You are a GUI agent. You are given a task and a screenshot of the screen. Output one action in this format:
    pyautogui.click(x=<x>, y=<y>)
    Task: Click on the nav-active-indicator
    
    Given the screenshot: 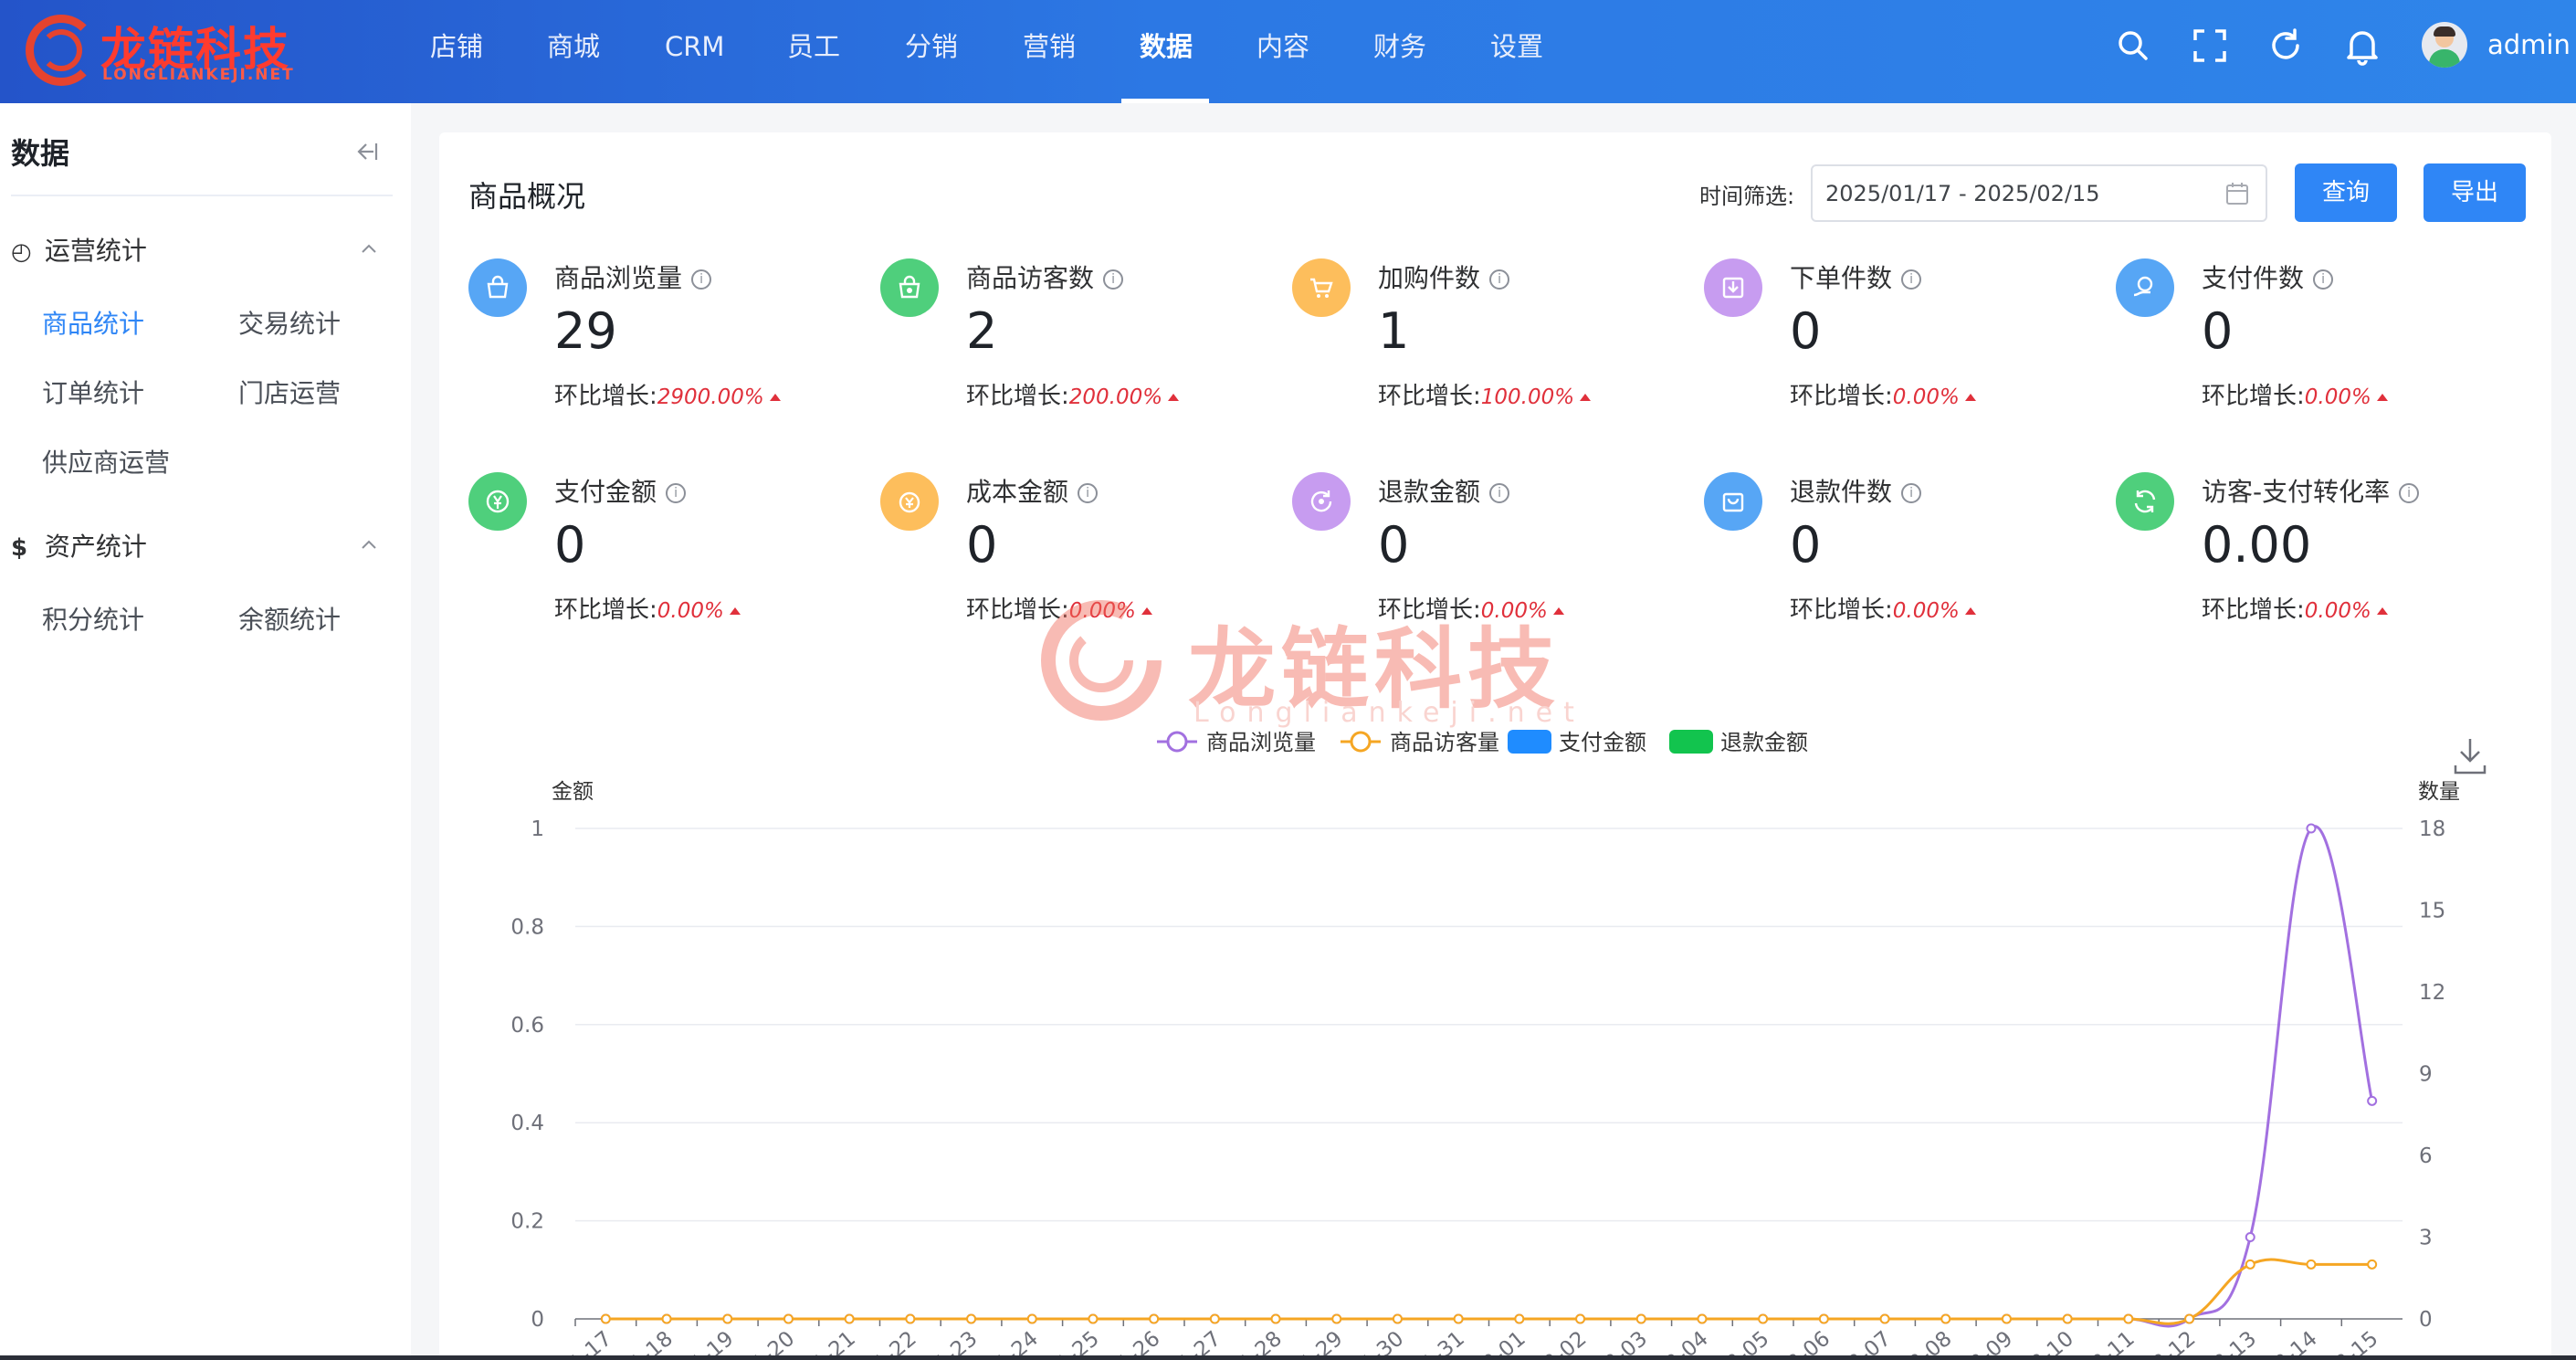 What is the action you would take?
    pyautogui.click(x=1165, y=101)
    